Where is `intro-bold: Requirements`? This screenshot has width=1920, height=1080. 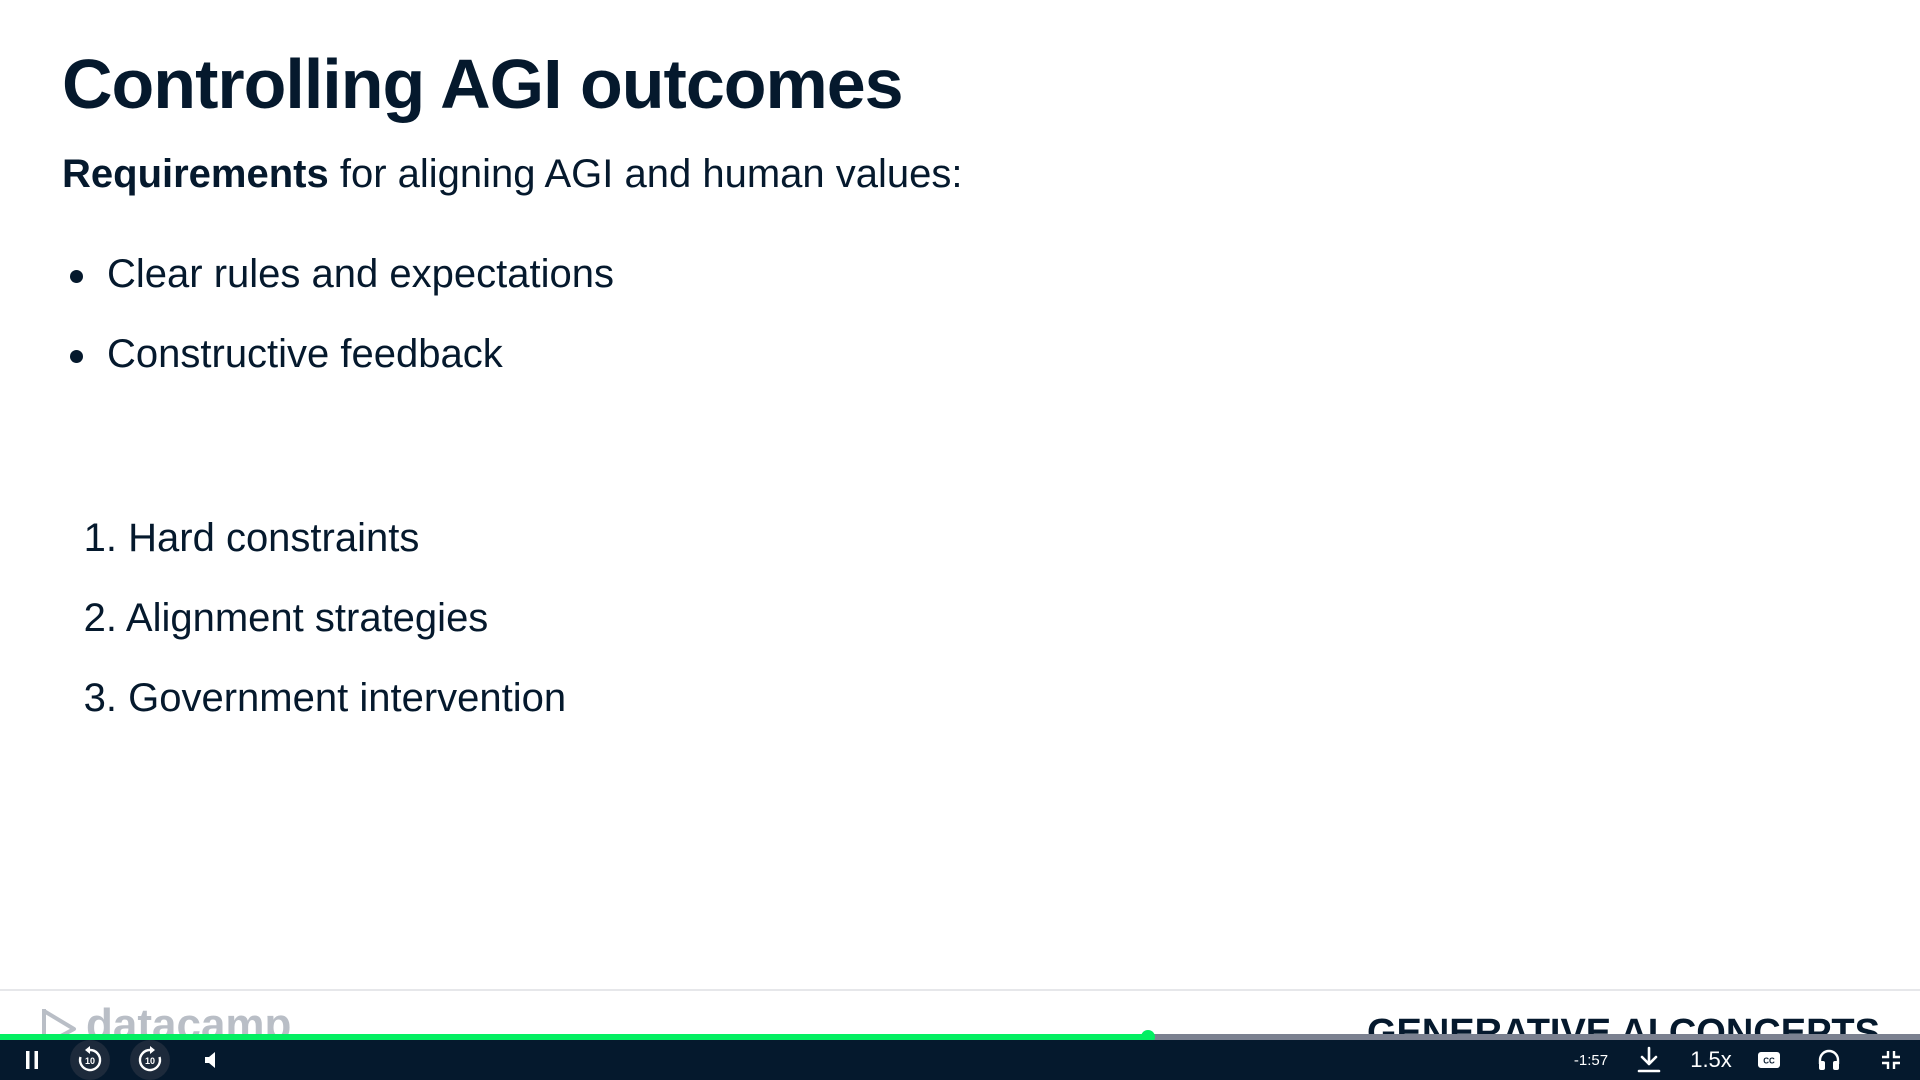
intro-bold: Requirements is located at coordinates (195, 174).